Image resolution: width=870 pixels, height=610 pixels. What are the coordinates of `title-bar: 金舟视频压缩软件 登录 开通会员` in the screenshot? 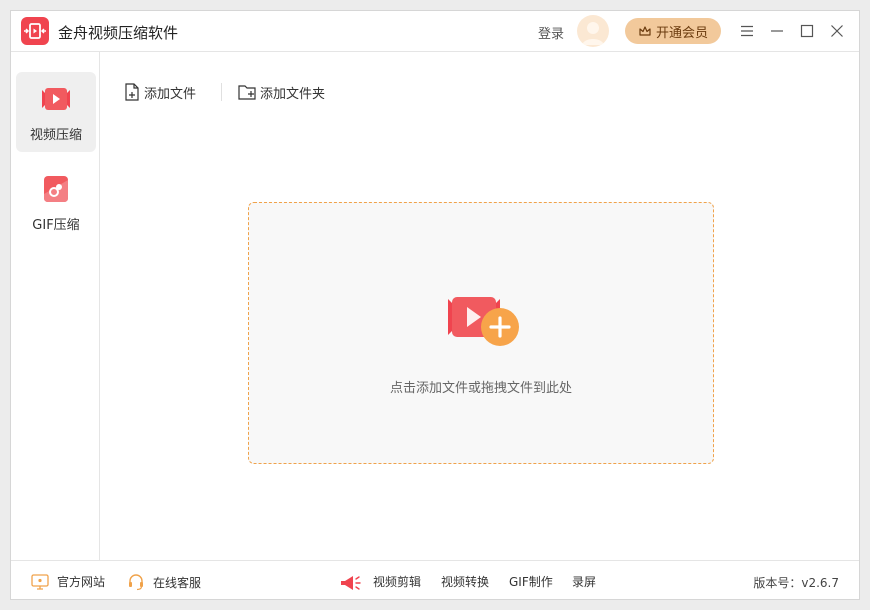 It's located at (435, 31).